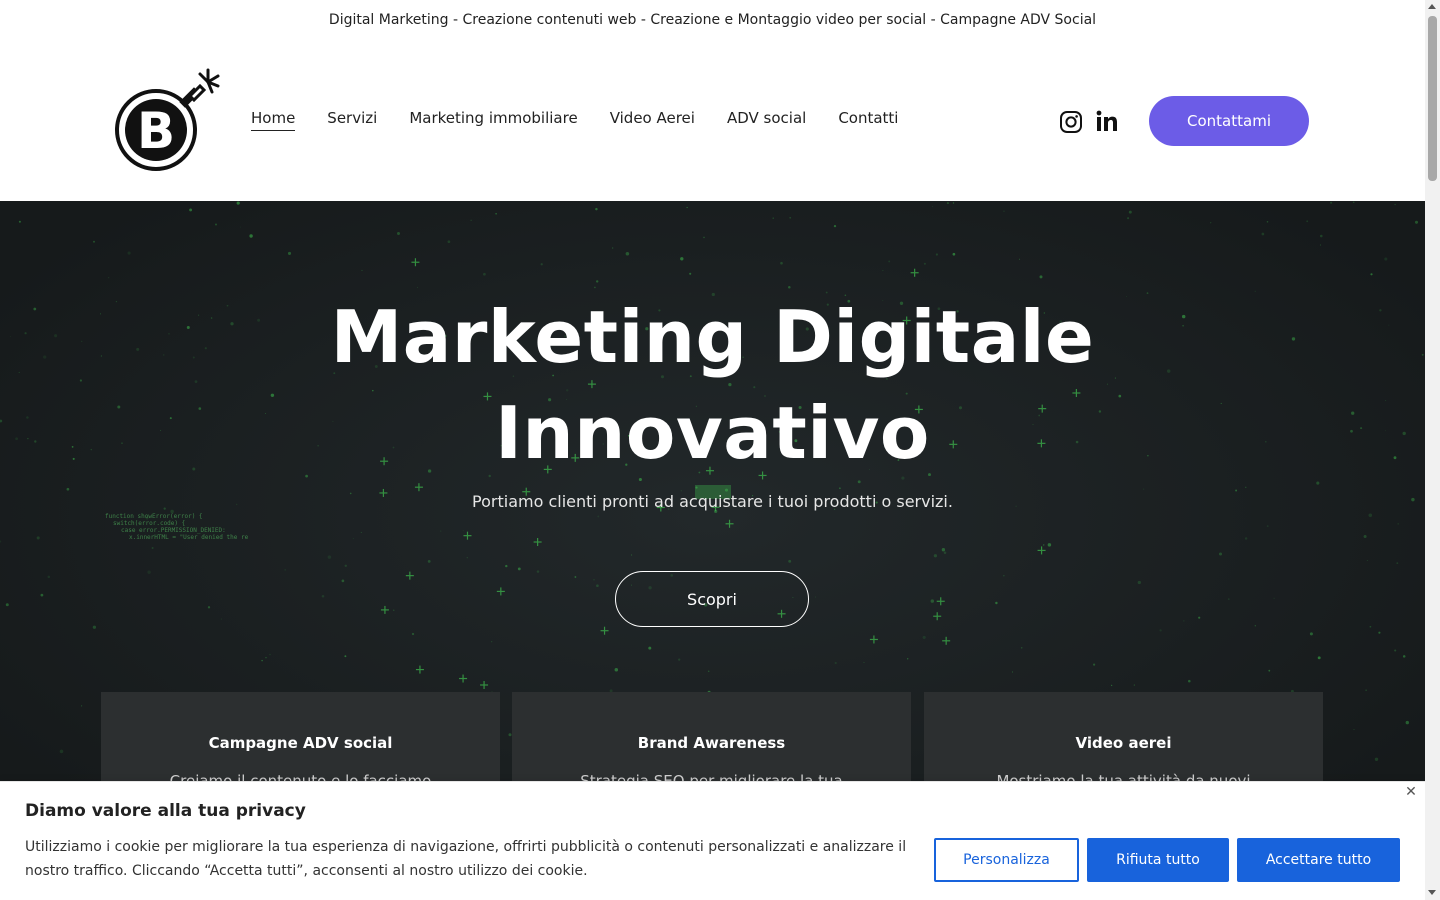  I want to click on nav-item-adv-social: ADV social, so click(766, 120).